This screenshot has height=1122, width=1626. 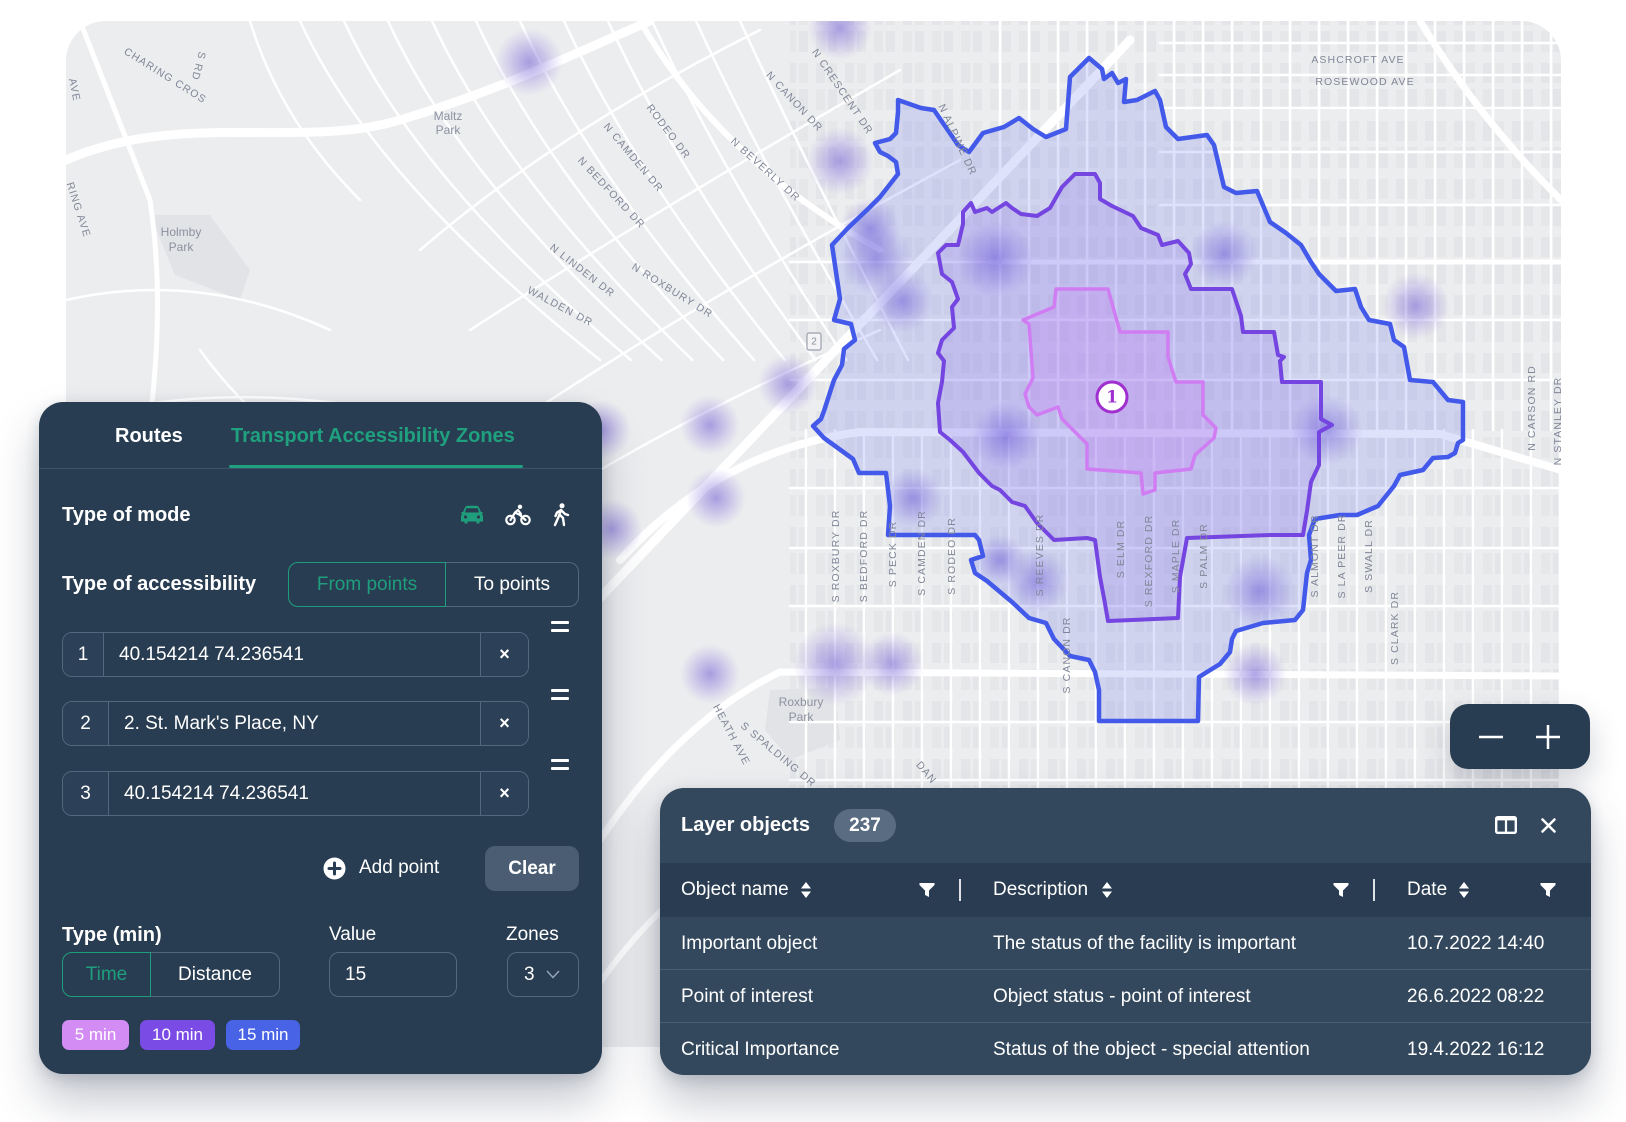 What do you see at coordinates (922, 553) in the screenshot?
I see `street-label: S CAMDEN DR` at bounding box center [922, 553].